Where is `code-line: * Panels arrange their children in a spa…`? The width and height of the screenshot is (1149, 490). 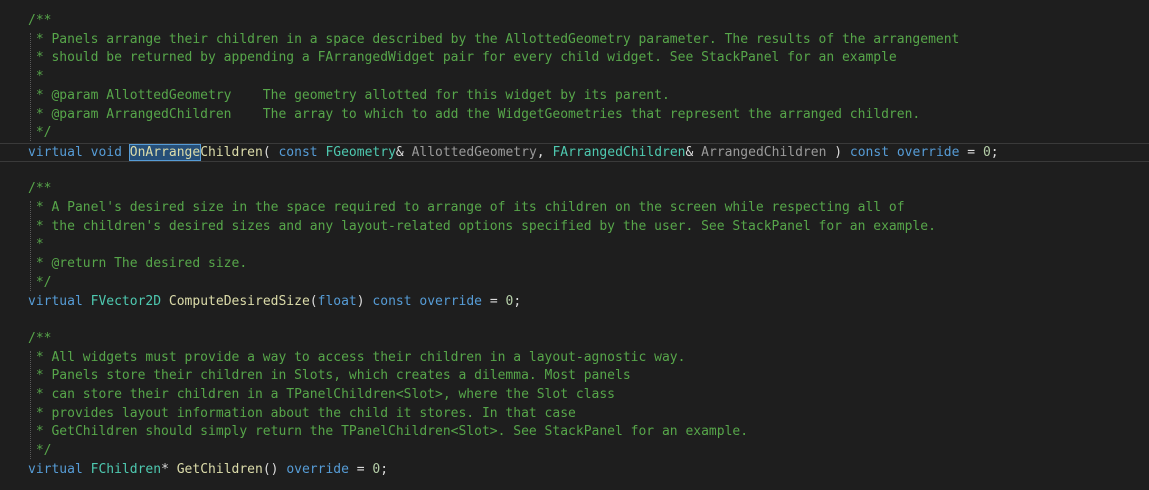
code-line: * Panels arrange their children in a spa… is located at coordinates (574, 40).